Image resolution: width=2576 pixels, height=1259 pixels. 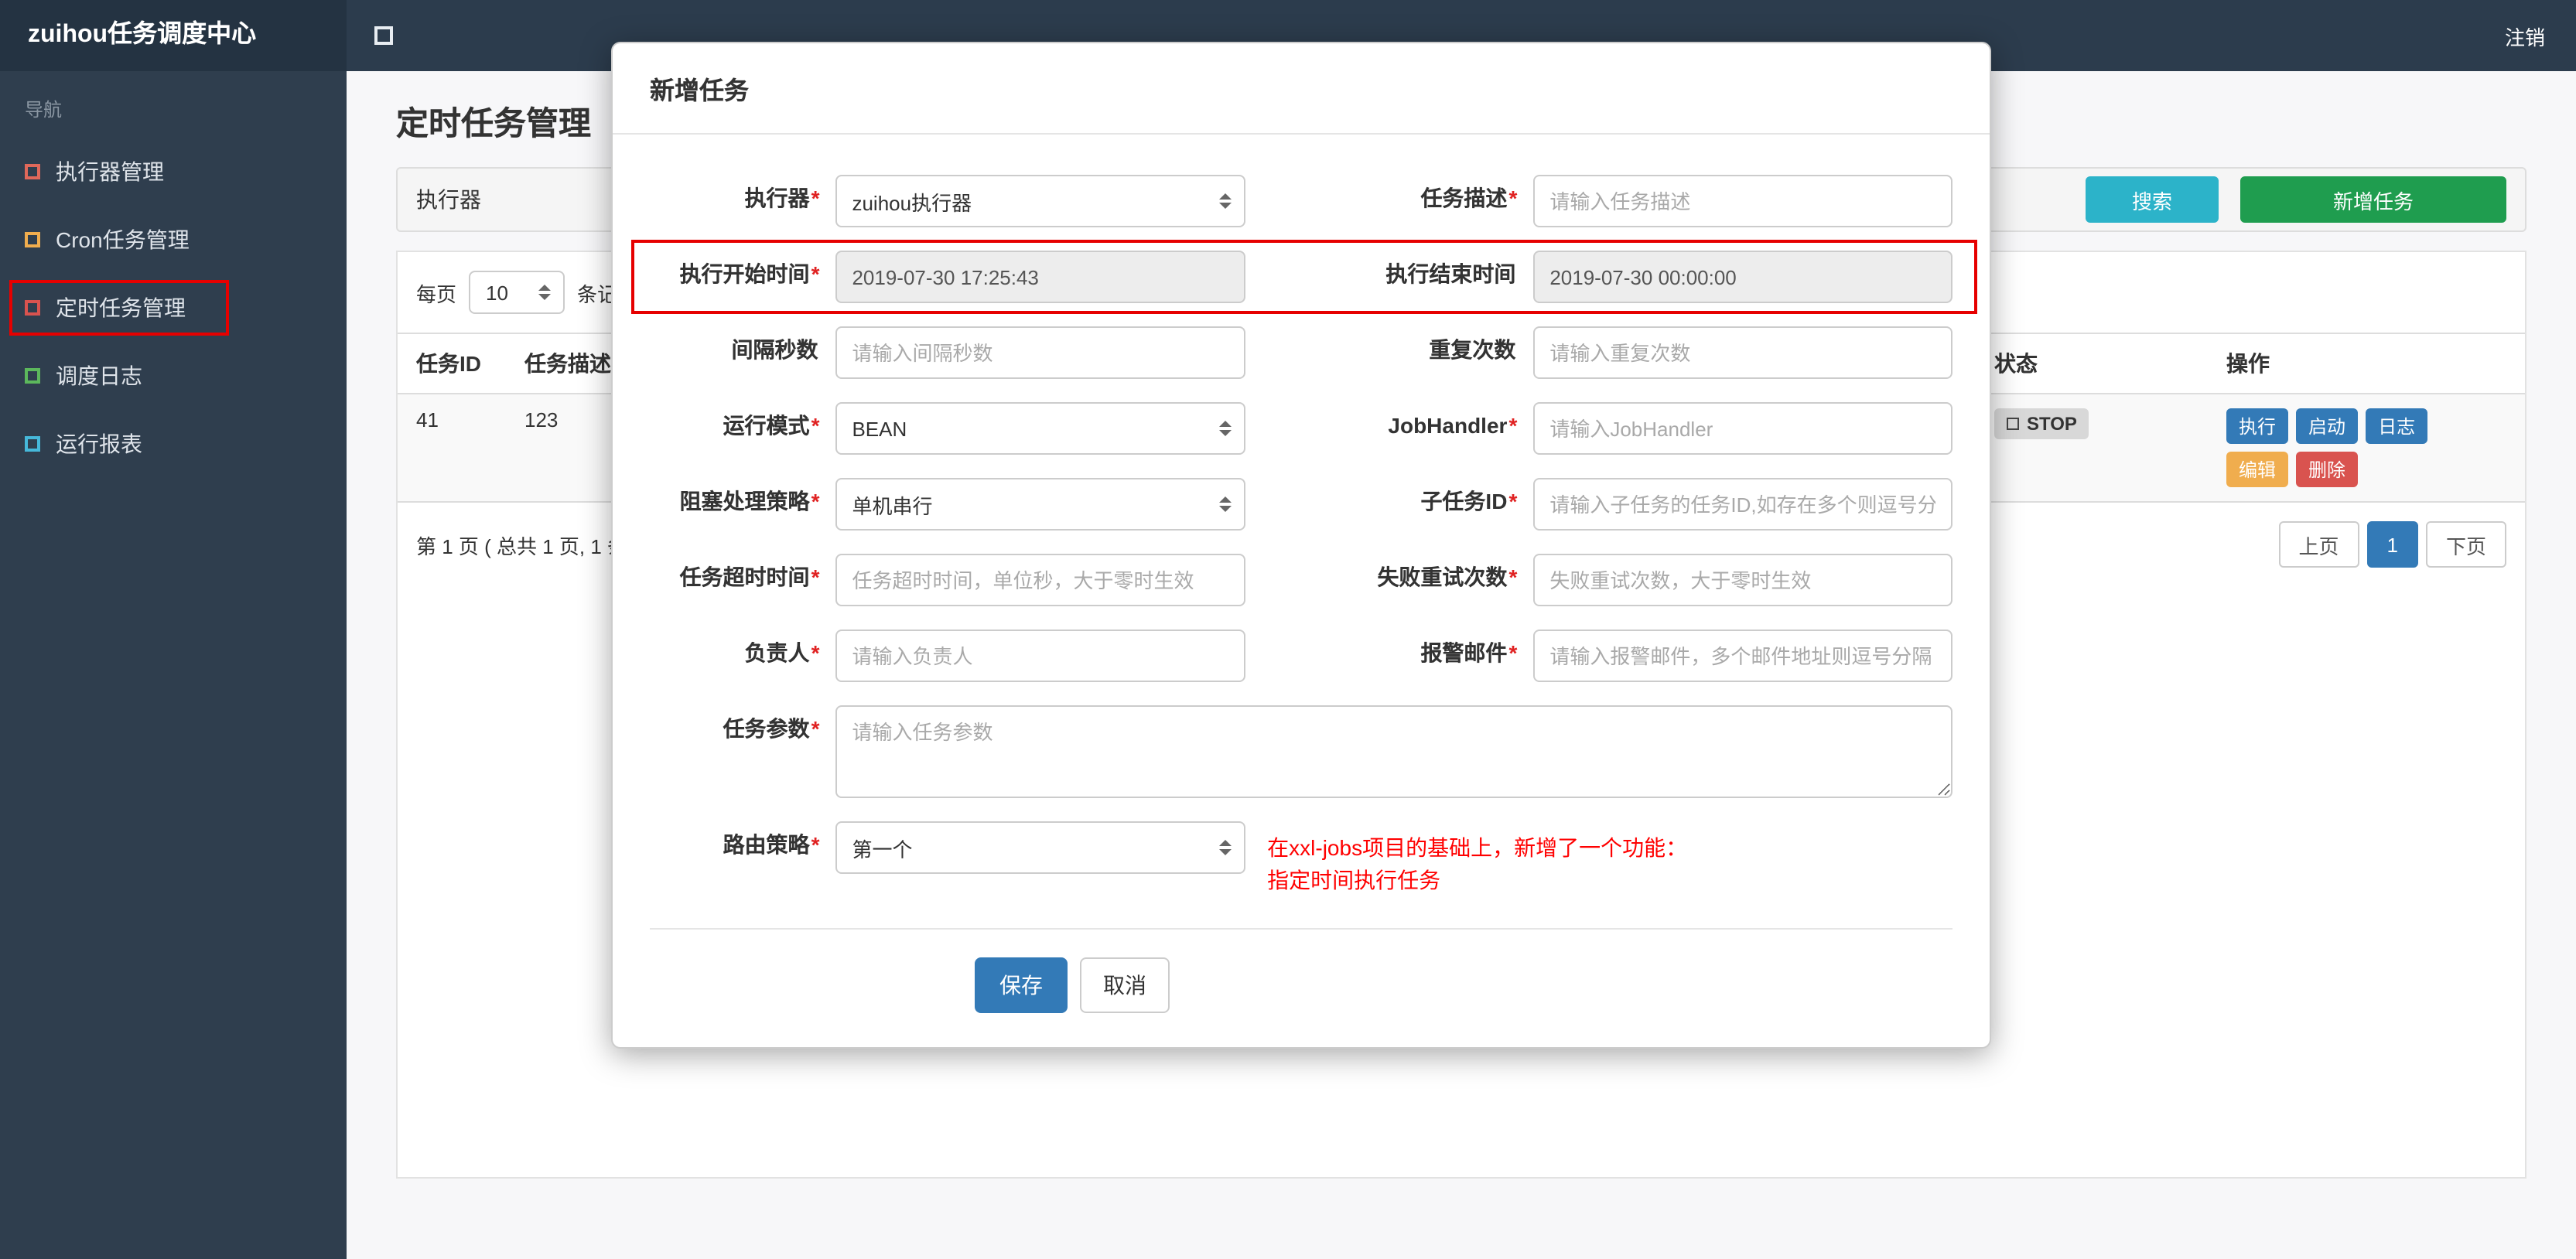 What do you see at coordinates (1304, 277) in the screenshot?
I see `form-row-dates: 执行开始时间* 执行结束时间` at bounding box center [1304, 277].